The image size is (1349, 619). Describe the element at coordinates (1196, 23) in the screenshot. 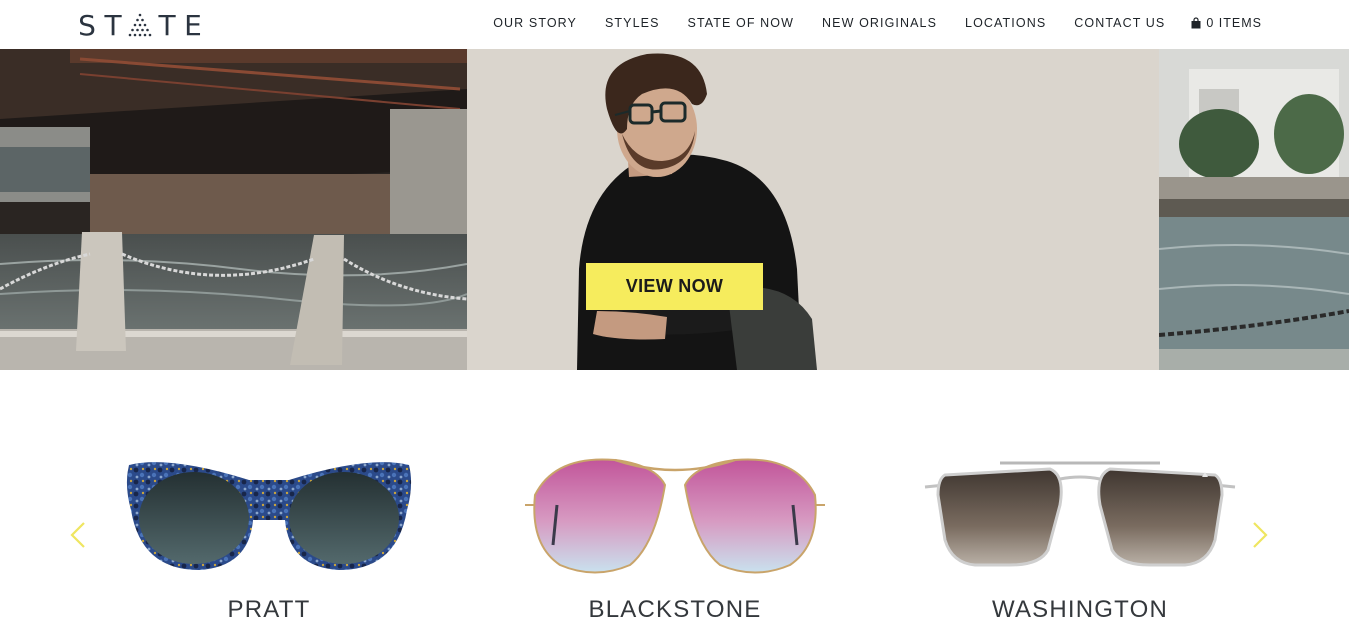

I see `bag-icon` at that location.